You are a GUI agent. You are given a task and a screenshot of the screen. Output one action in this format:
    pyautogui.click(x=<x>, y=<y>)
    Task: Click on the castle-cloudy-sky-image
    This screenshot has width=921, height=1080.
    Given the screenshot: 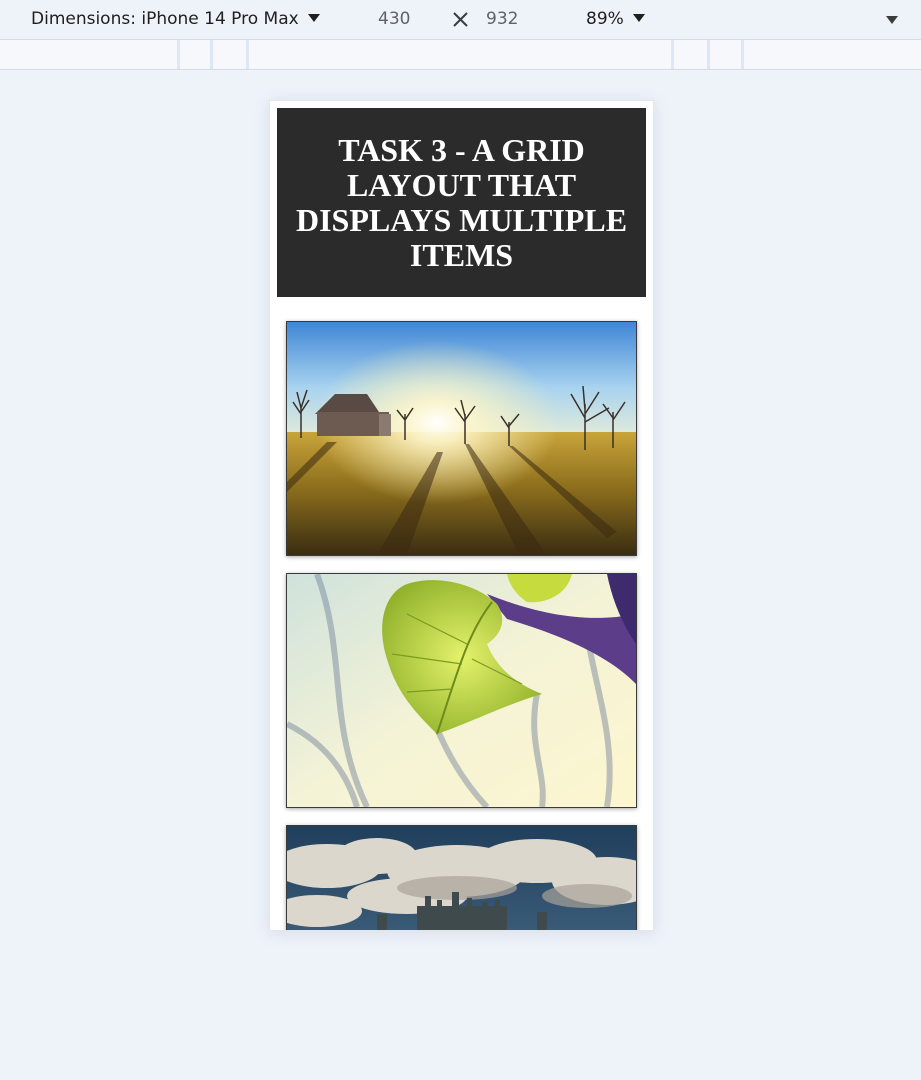 What is the action you would take?
    pyautogui.click(x=461, y=878)
    